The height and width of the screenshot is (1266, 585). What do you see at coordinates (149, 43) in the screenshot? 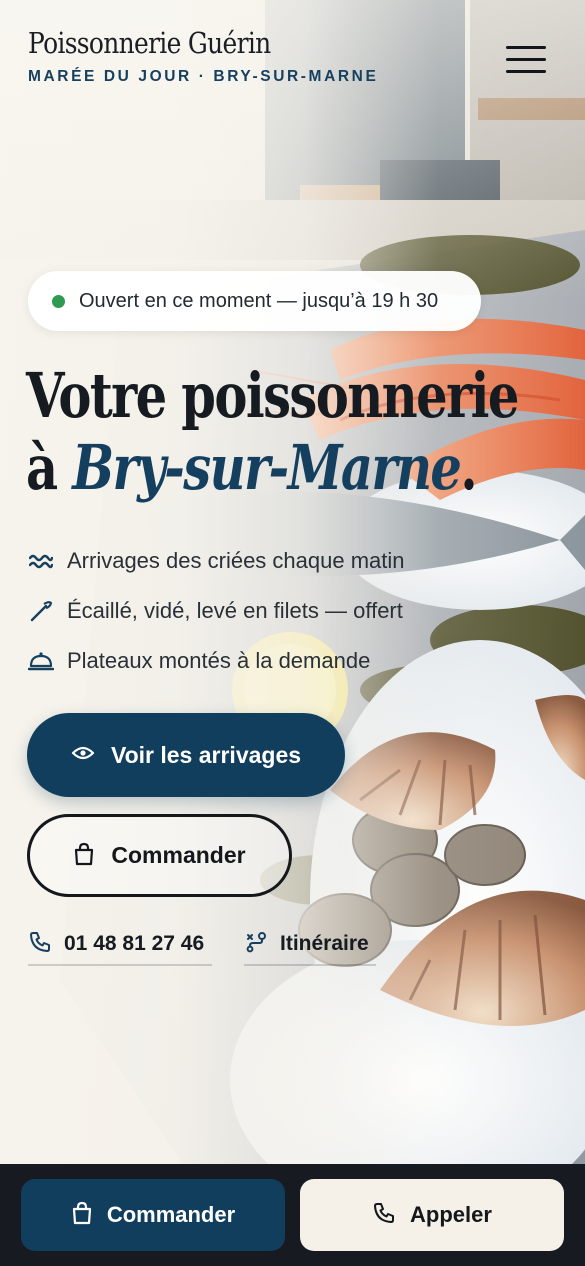
I see `brand-name: Poissonnerie Guérin` at bounding box center [149, 43].